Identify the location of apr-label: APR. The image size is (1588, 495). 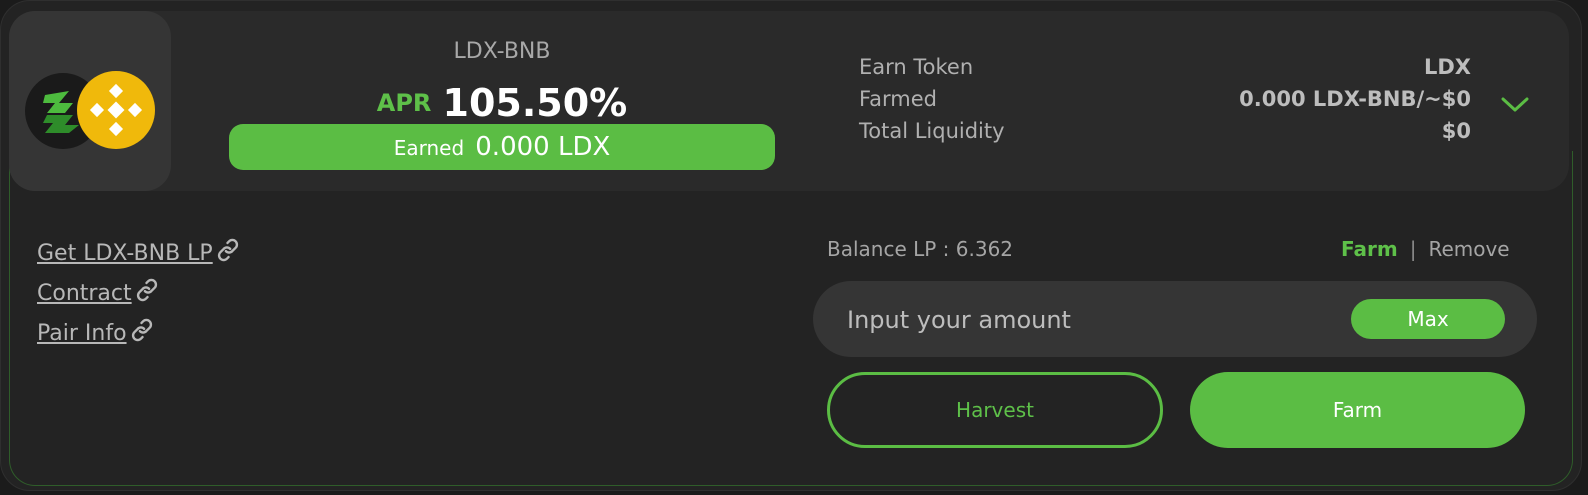
(404, 103).